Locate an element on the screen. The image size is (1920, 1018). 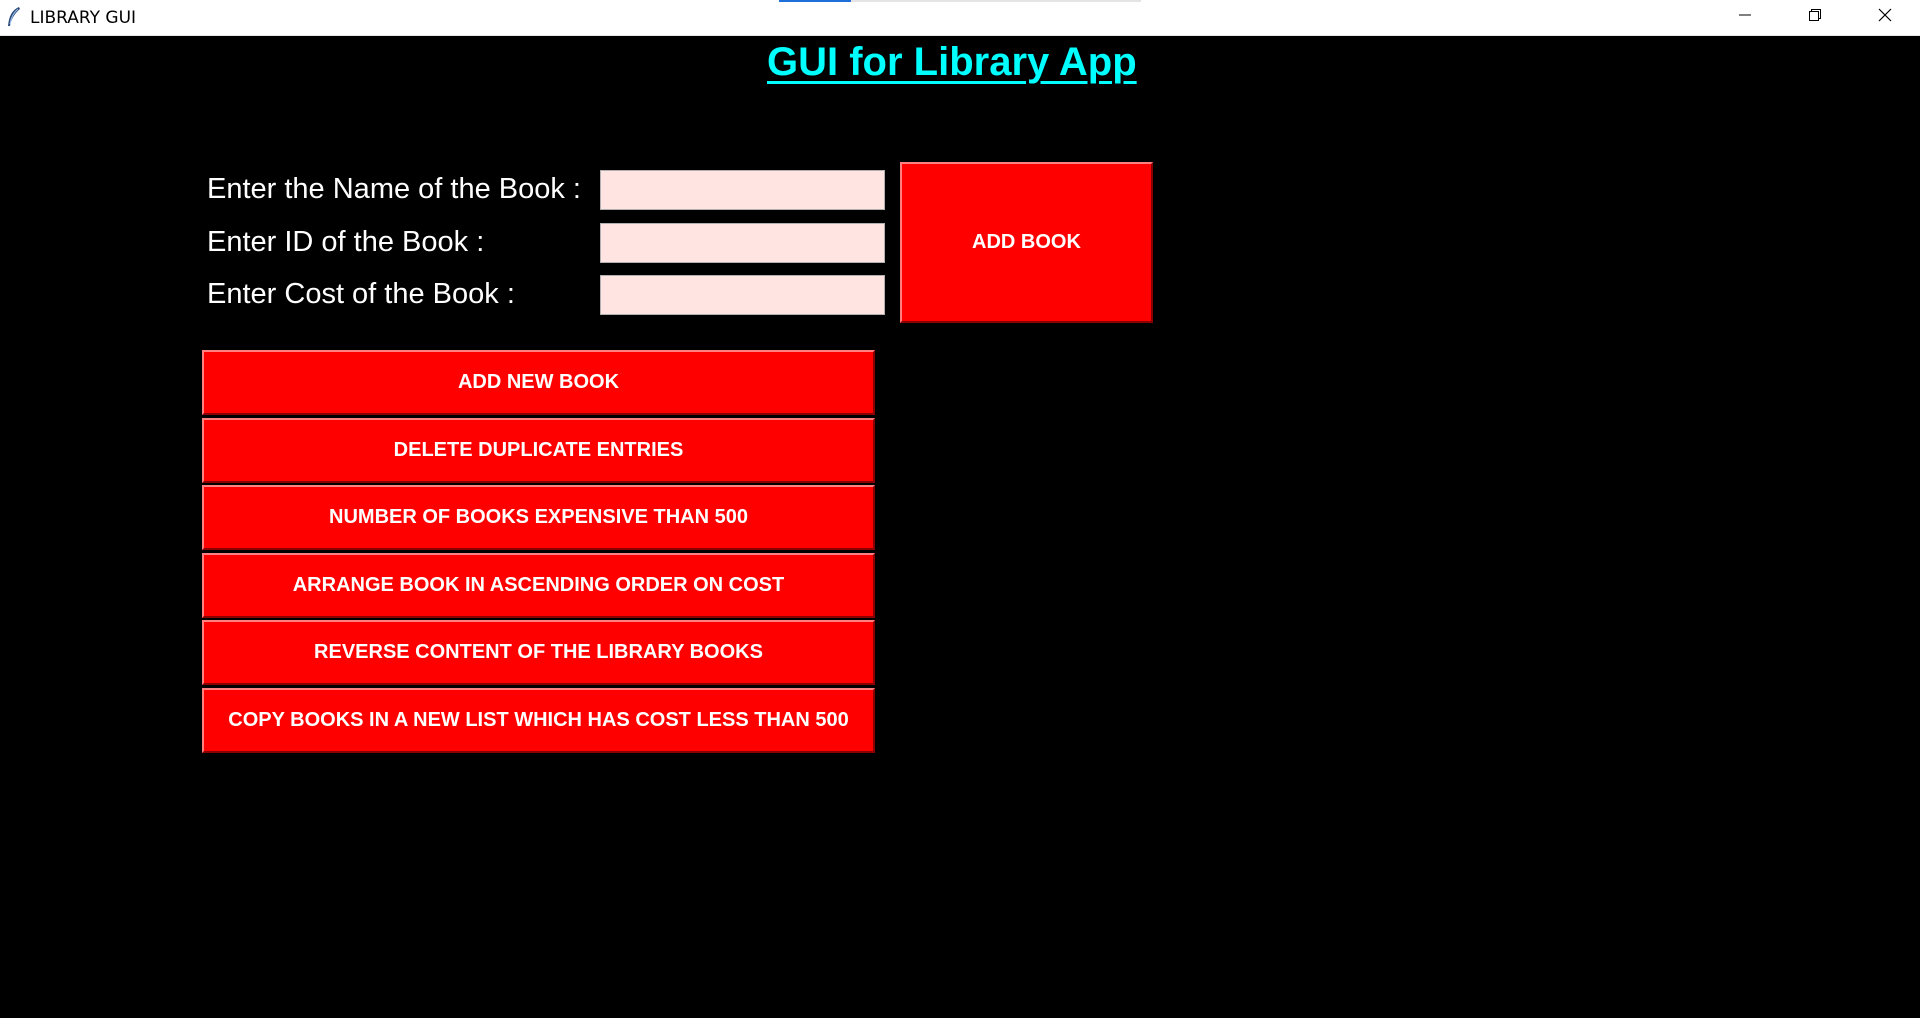
page-title: GUI for Library App is located at coordinates (952, 62).